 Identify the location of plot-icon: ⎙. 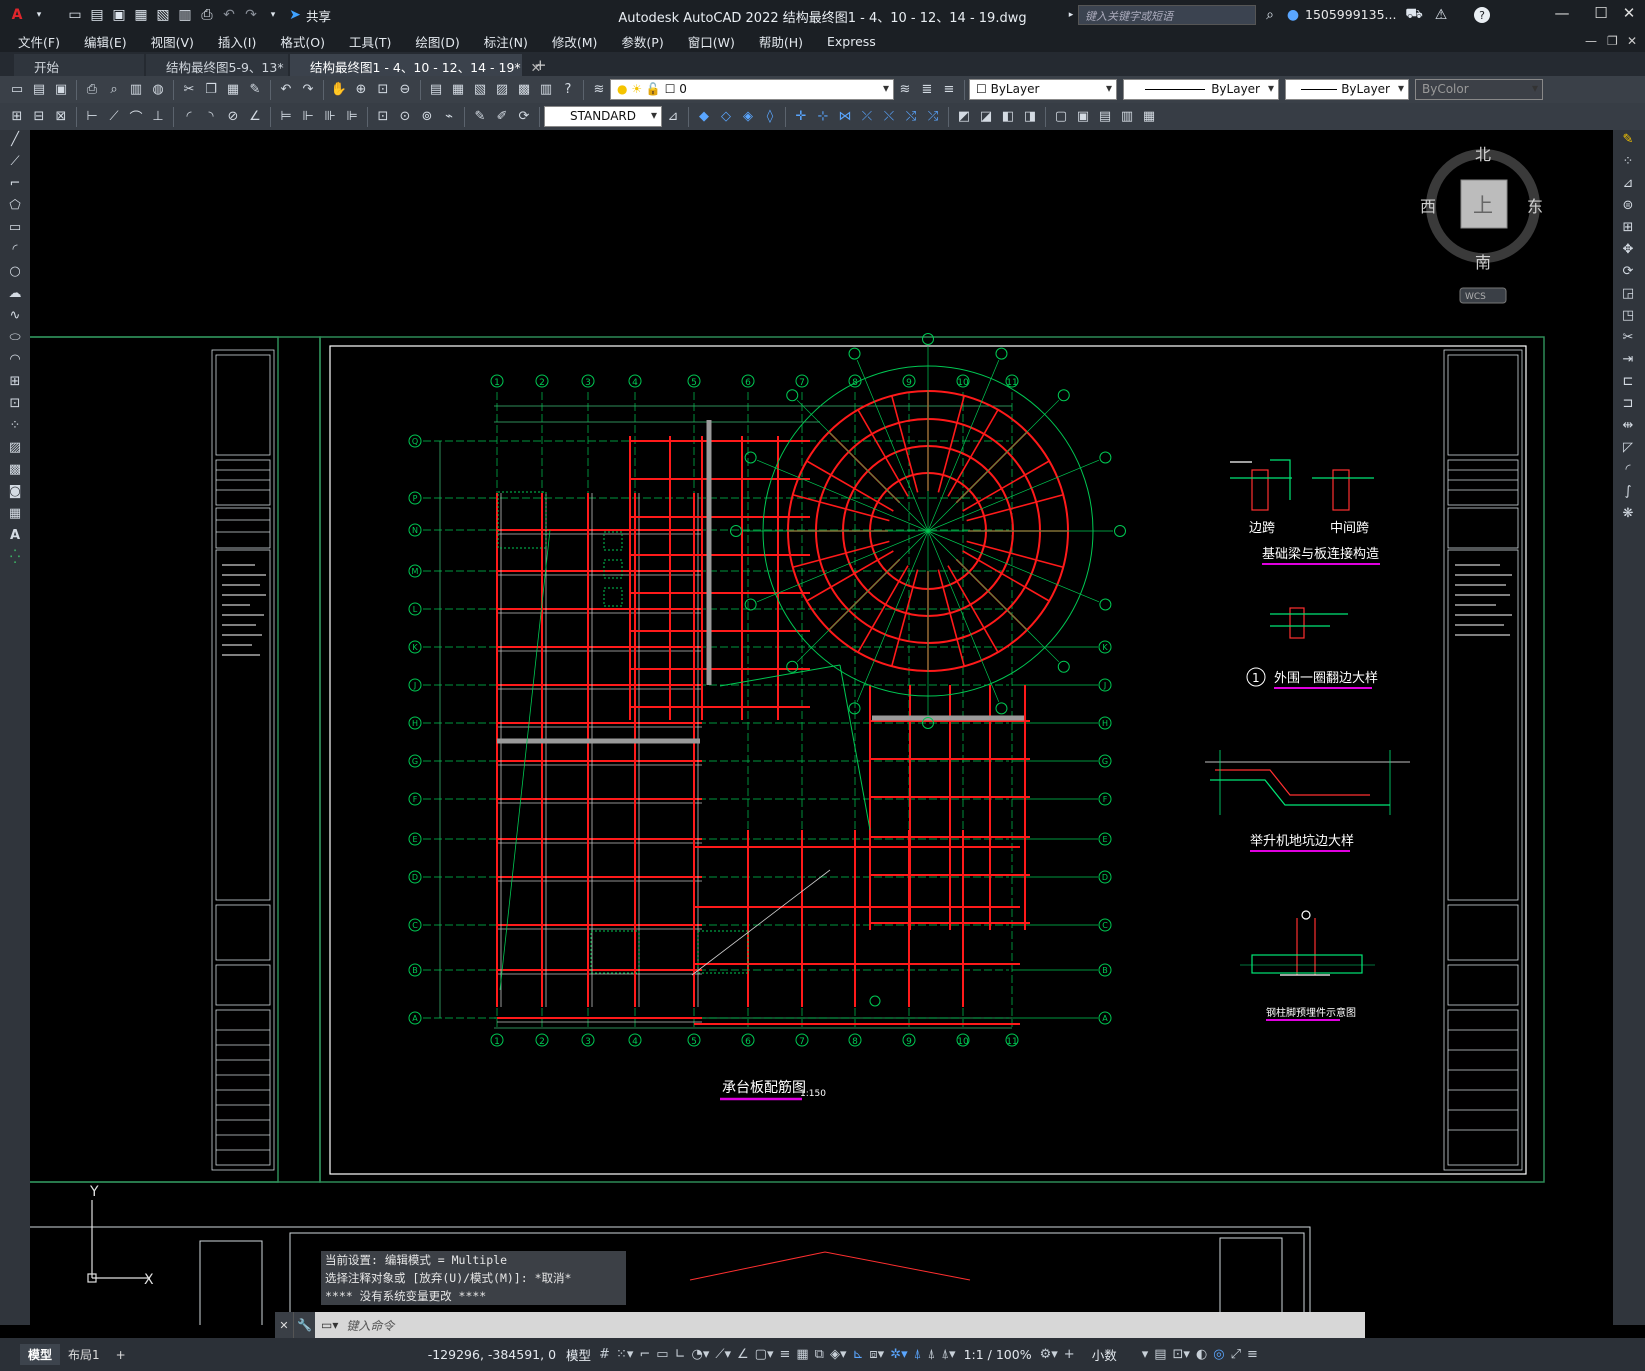
(92, 90).